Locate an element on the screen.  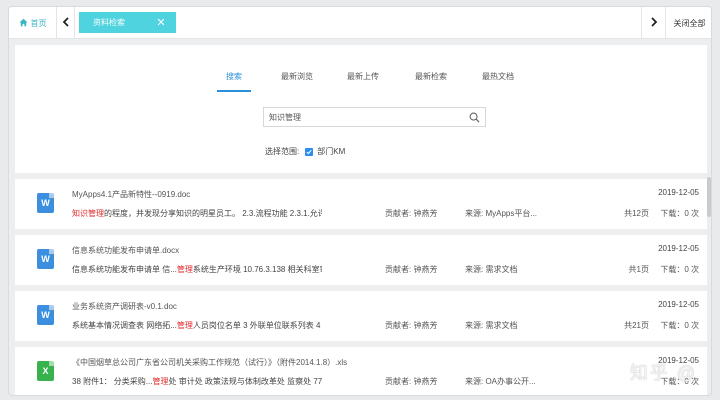
tab-scroll-left-button is located at coordinates (66, 23).